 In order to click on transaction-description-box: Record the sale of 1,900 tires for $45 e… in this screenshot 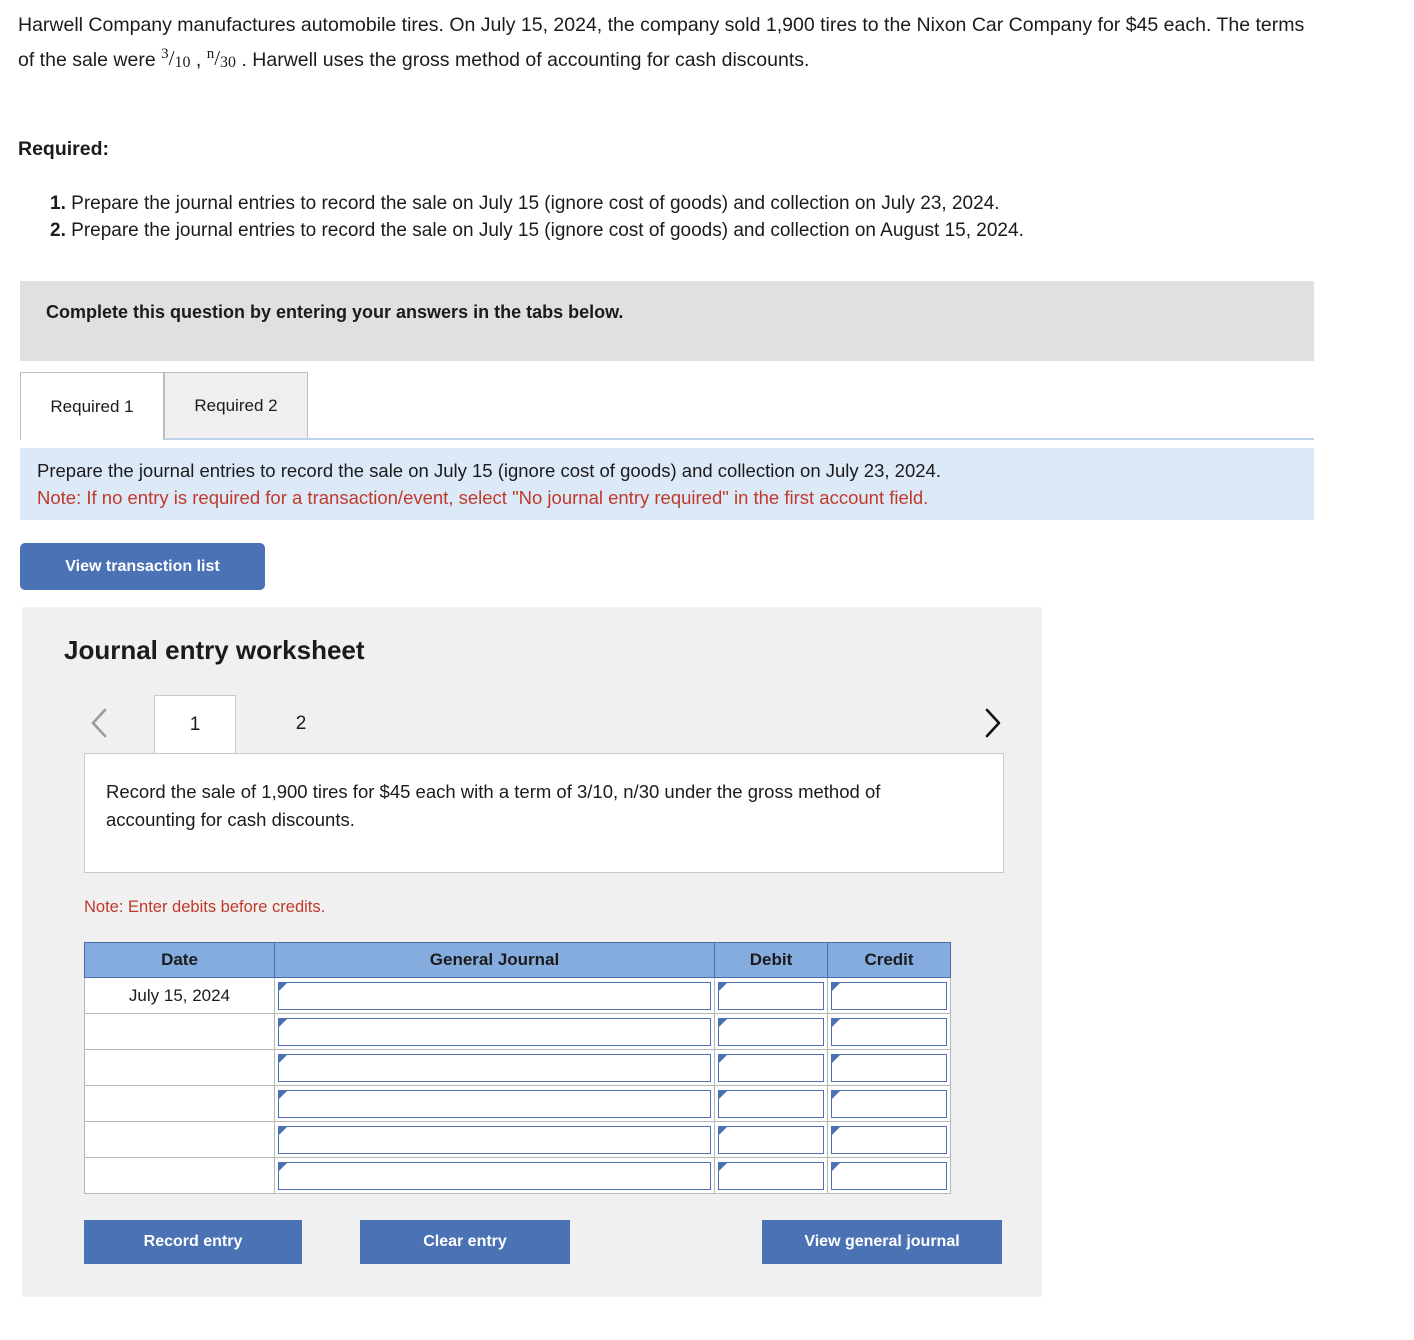, I will do `click(544, 813)`.